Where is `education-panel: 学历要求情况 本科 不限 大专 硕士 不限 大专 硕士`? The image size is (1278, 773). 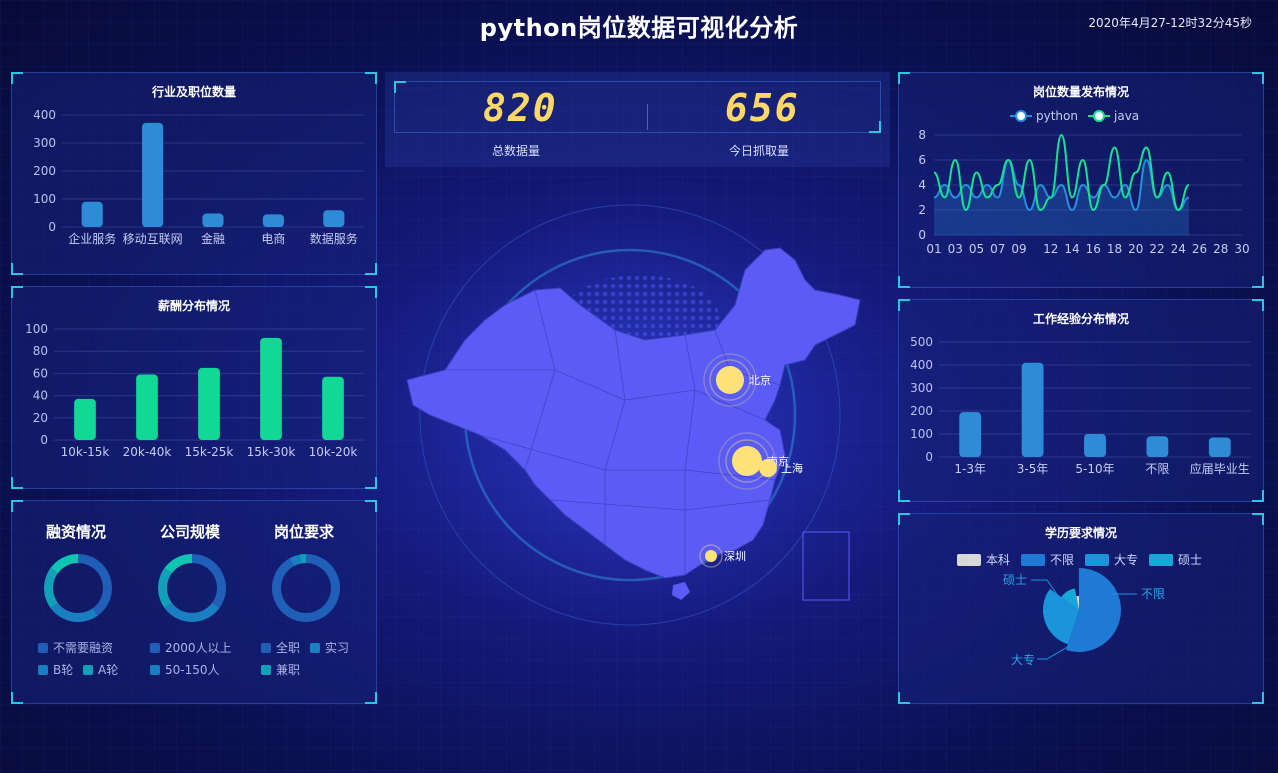 education-panel: 学历要求情况 本科 不限 大专 硕士 不限 大专 硕士 is located at coordinates (1081, 608).